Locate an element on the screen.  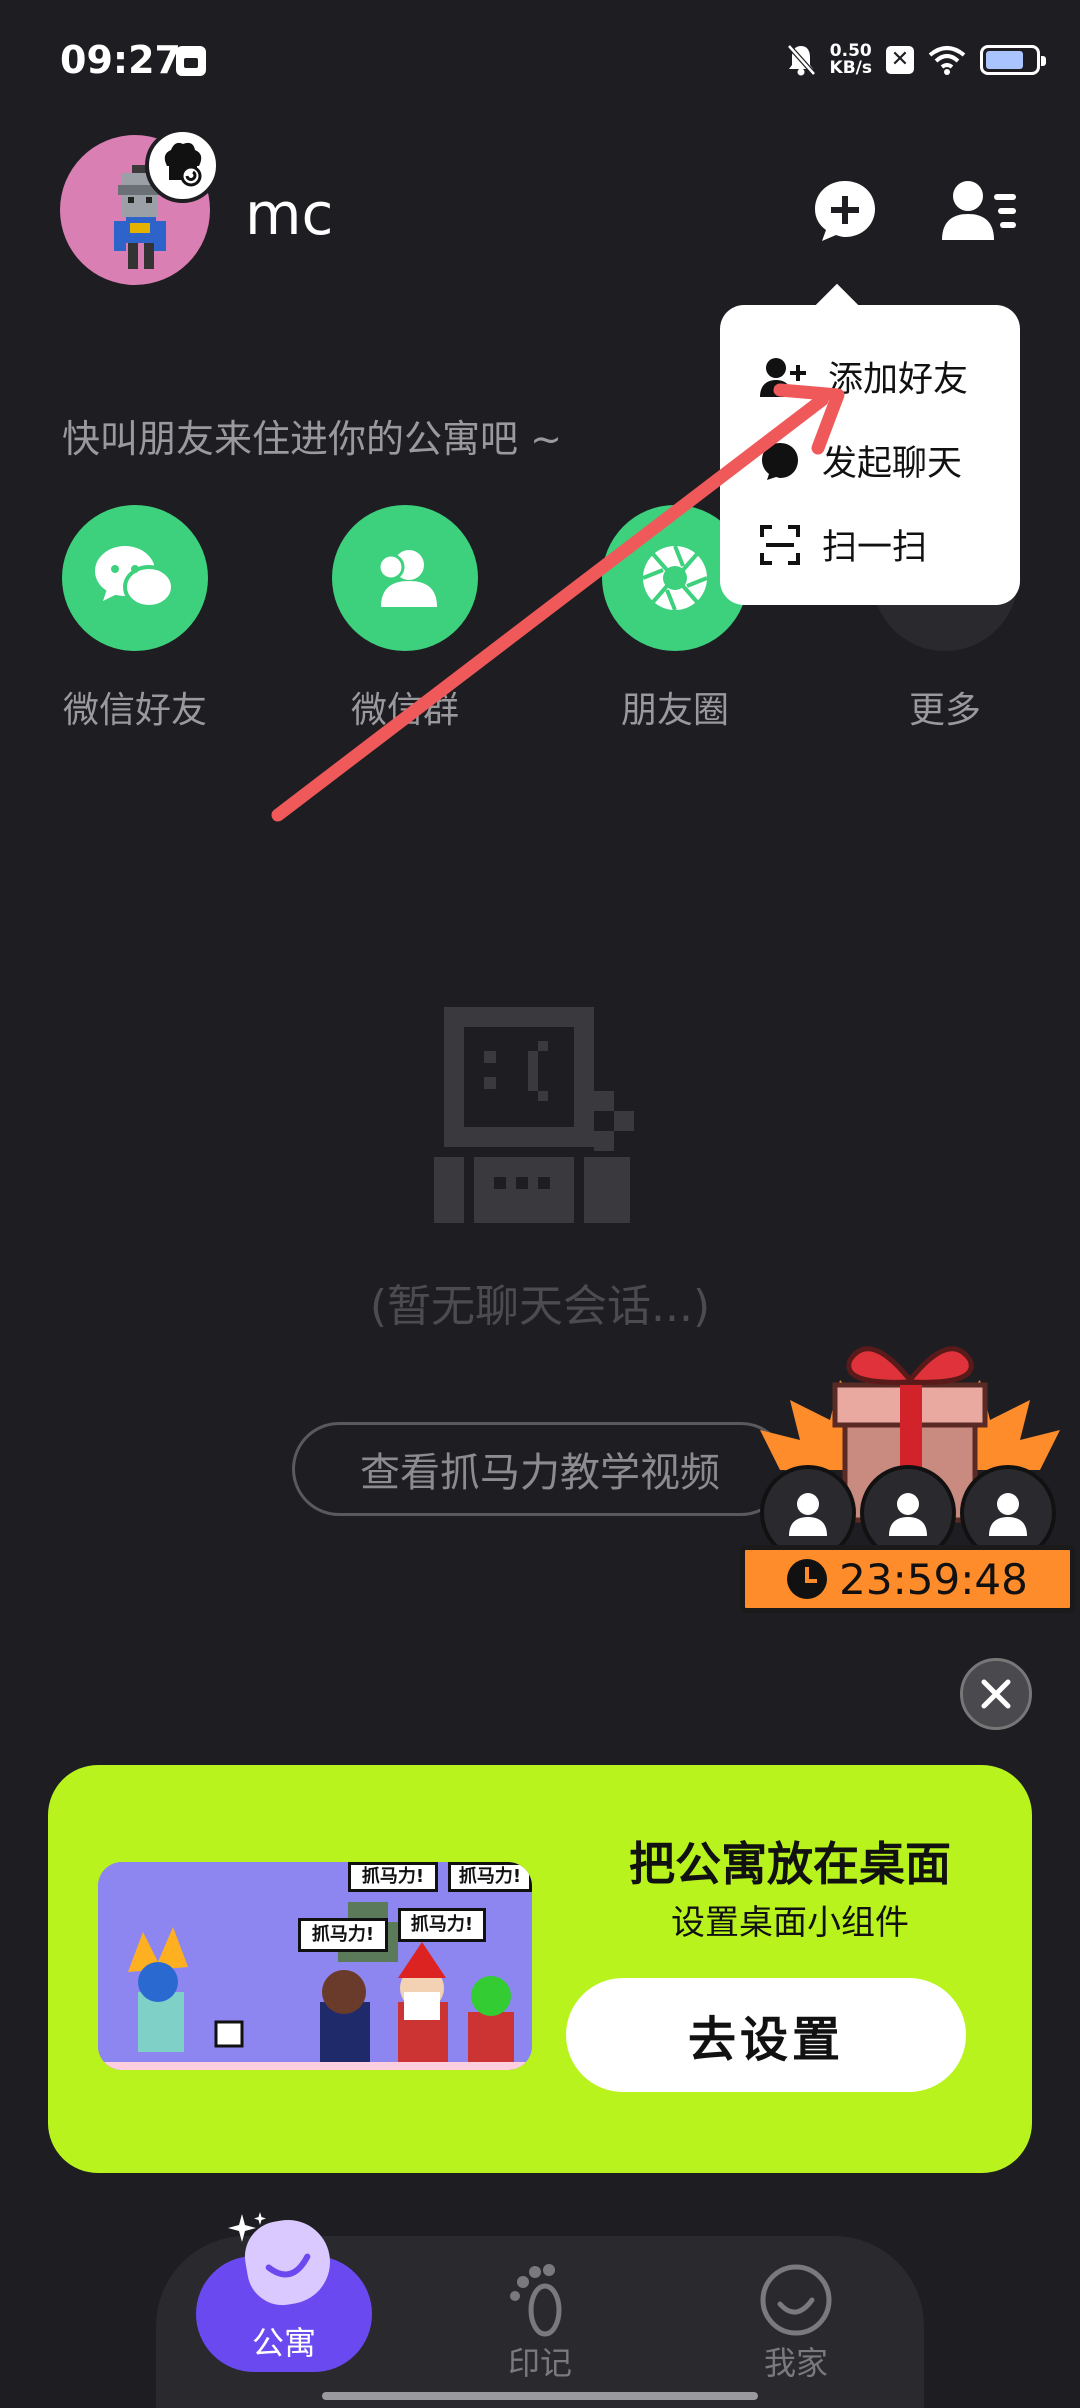
add-chat-icon is located at coordinates (845, 211).